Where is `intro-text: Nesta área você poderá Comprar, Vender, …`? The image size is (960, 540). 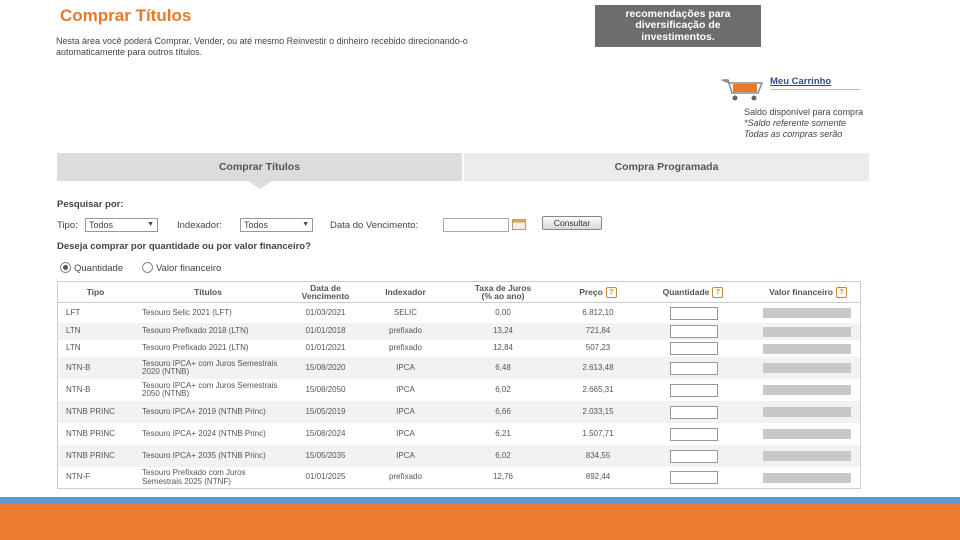 intro-text: Nesta área você poderá Comprar, Vender, … is located at coordinates (262, 46).